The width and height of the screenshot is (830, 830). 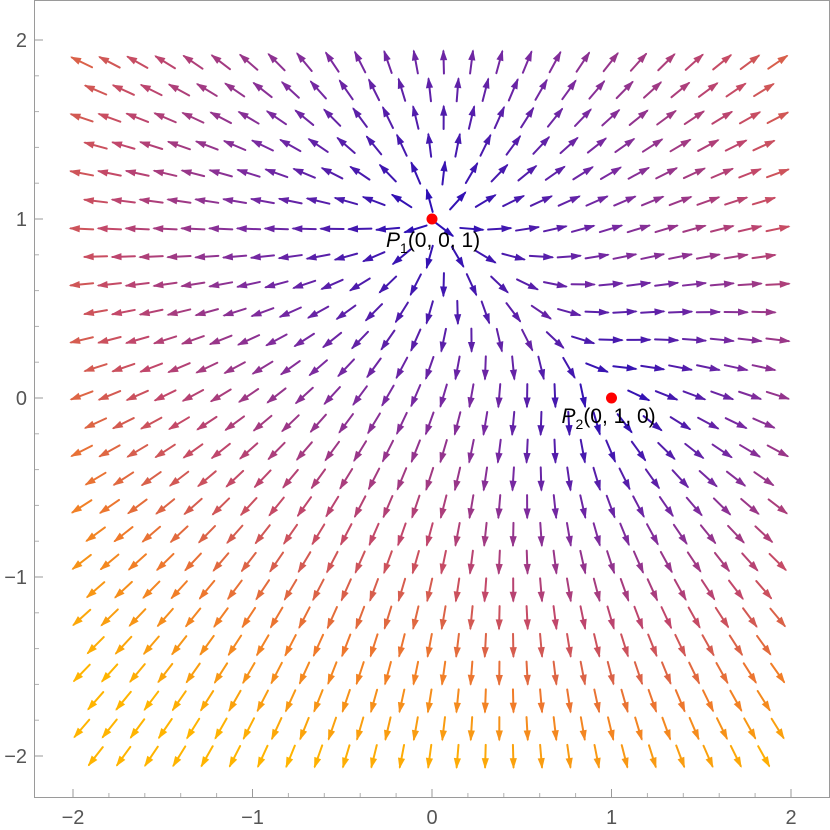 I want to click on x-tick-label: 0, so click(x=431, y=818).